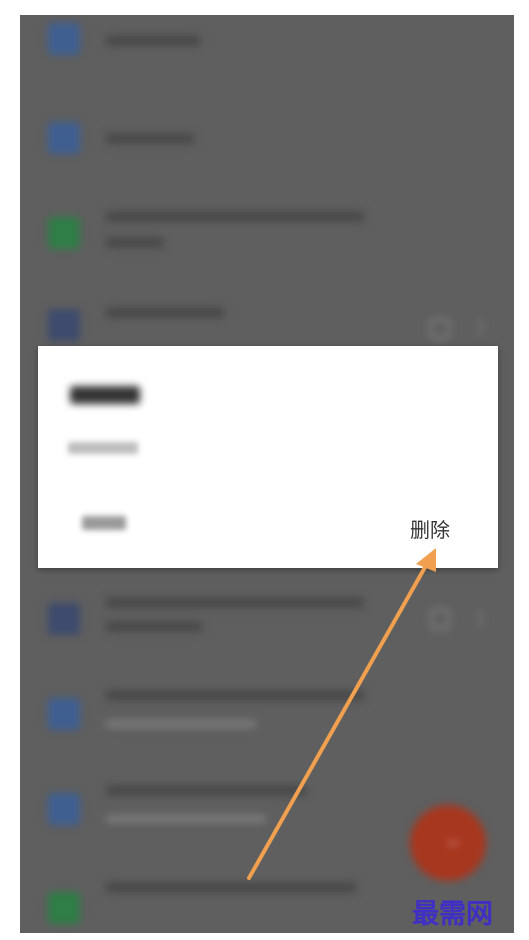 Image resolution: width=529 pixels, height=940 pixels. What do you see at coordinates (452, 914) in the screenshot?
I see `watermark-logo: 最需网` at bounding box center [452, 914].